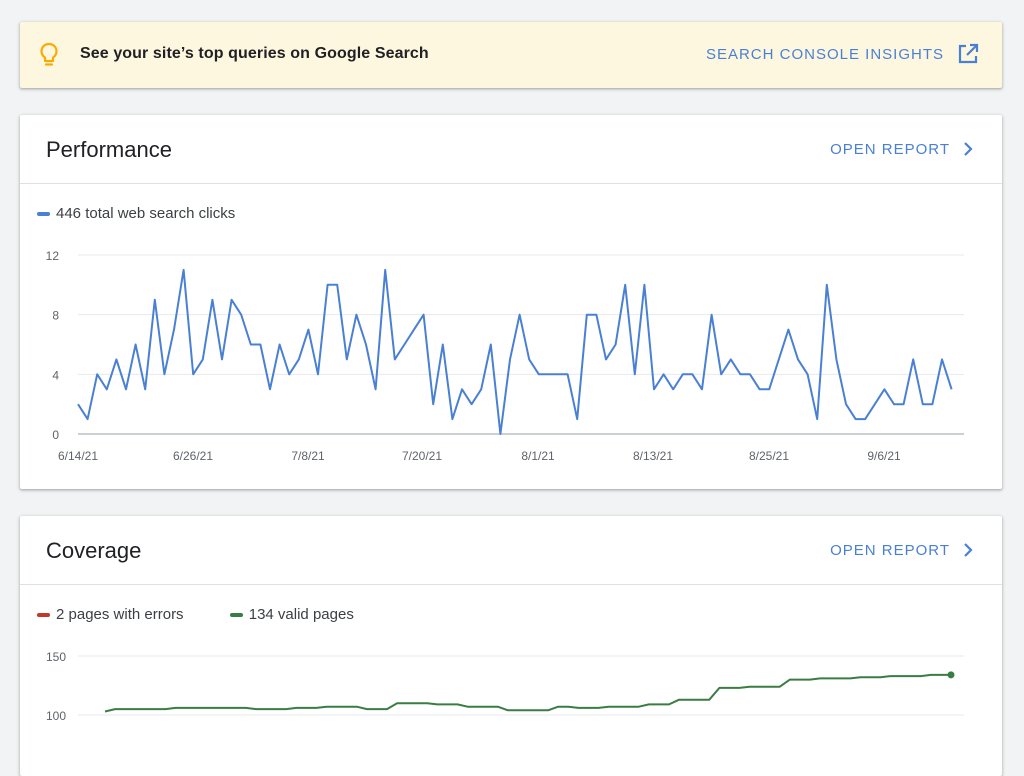  Describe the element at coordinates (527, 693) in the screenshot. I see `series-line-valid-pages` at that location.